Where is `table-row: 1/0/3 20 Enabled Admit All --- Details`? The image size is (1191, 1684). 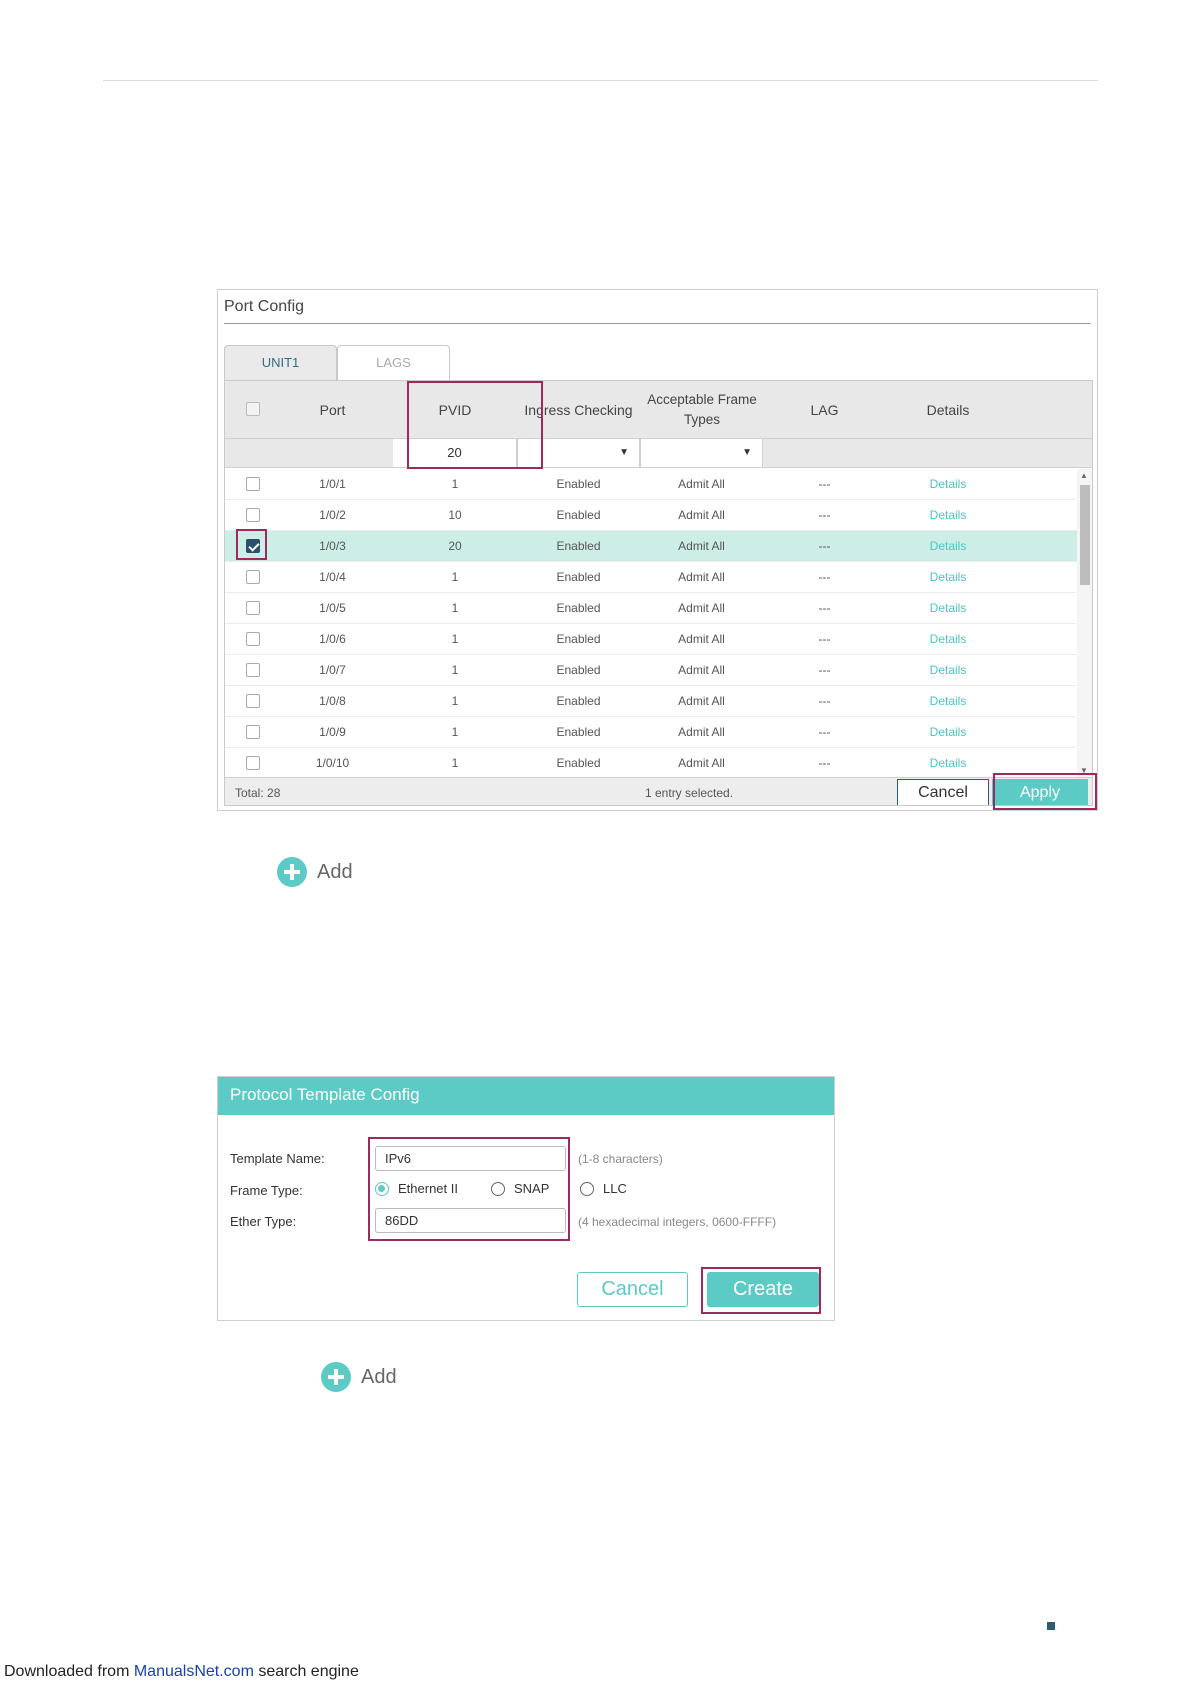
table-row: 1/0/3 20 Enabled Admit All --- Details is located at coordinates (651, 546).